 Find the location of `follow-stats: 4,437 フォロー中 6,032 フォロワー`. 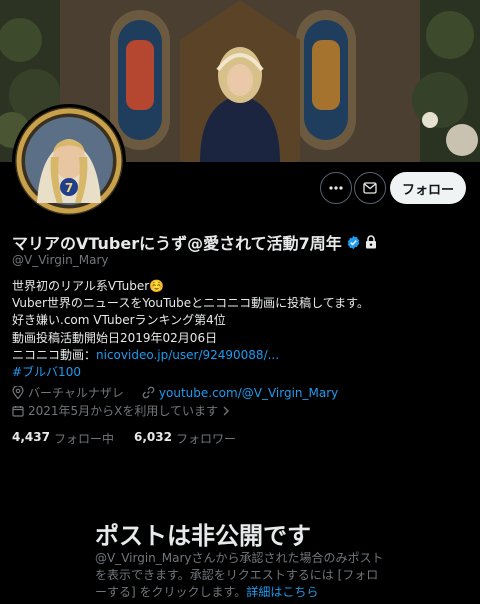

follow-stats: 4,437 フォロー中 6,032 フォロワー is located at coordinates (124, 438).